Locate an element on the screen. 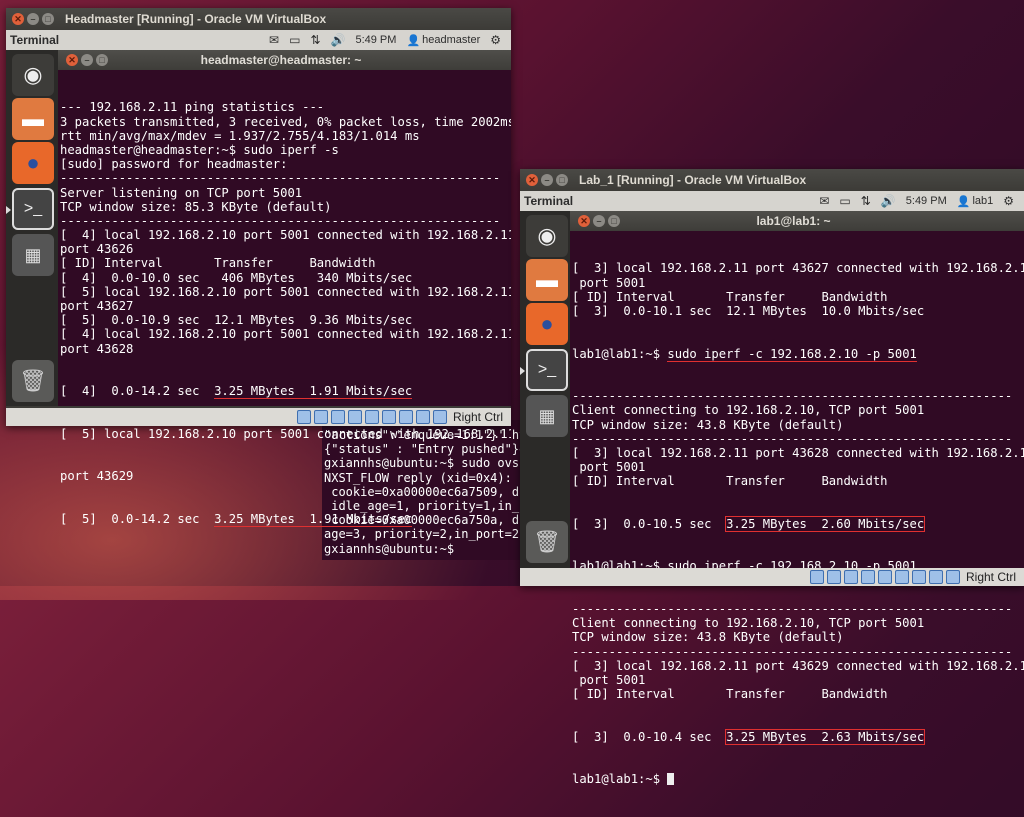 The image size is (1024, 817). terminal-title: lab1@lab1: ~ is located at coordinates (793, 221).